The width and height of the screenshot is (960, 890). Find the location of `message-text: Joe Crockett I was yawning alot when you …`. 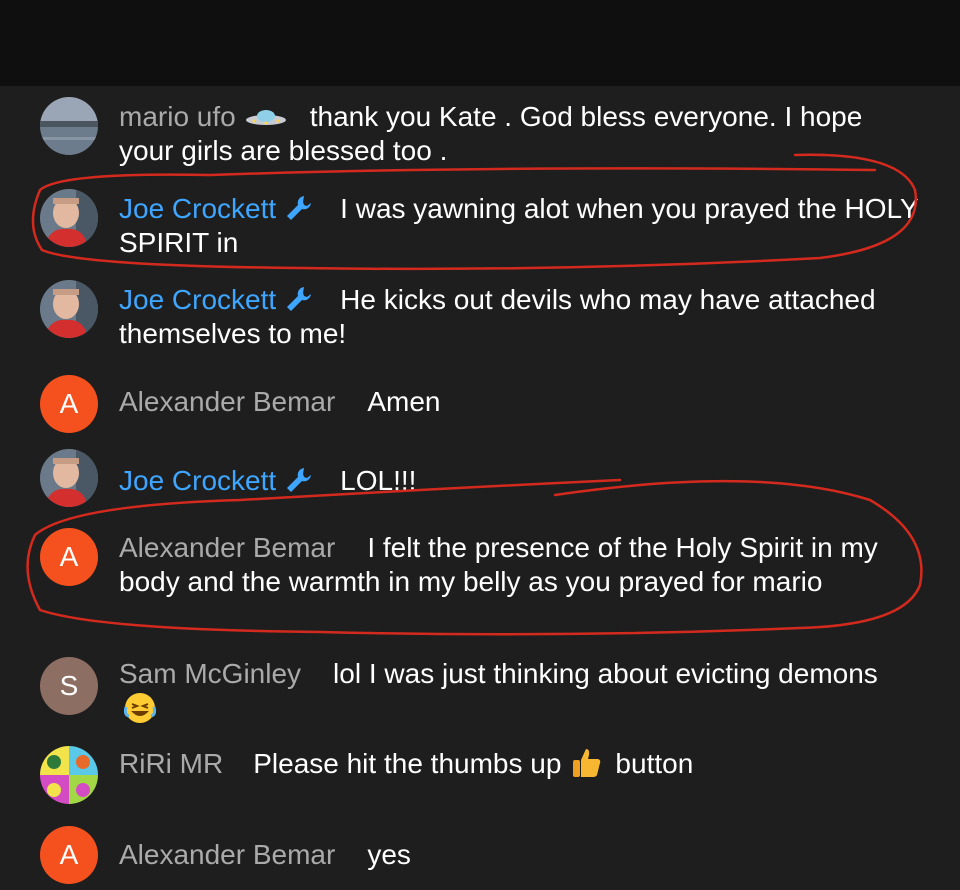

message-text: Joe Crockett I was yawning alot when you … is located at coordinates (519, 226).